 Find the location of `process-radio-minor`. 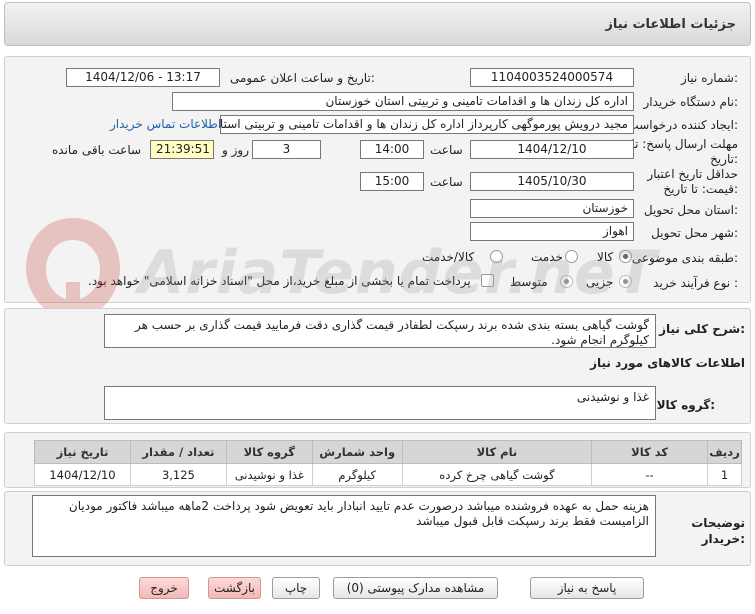

process-radio-minor is located at coordinates (625, 281).